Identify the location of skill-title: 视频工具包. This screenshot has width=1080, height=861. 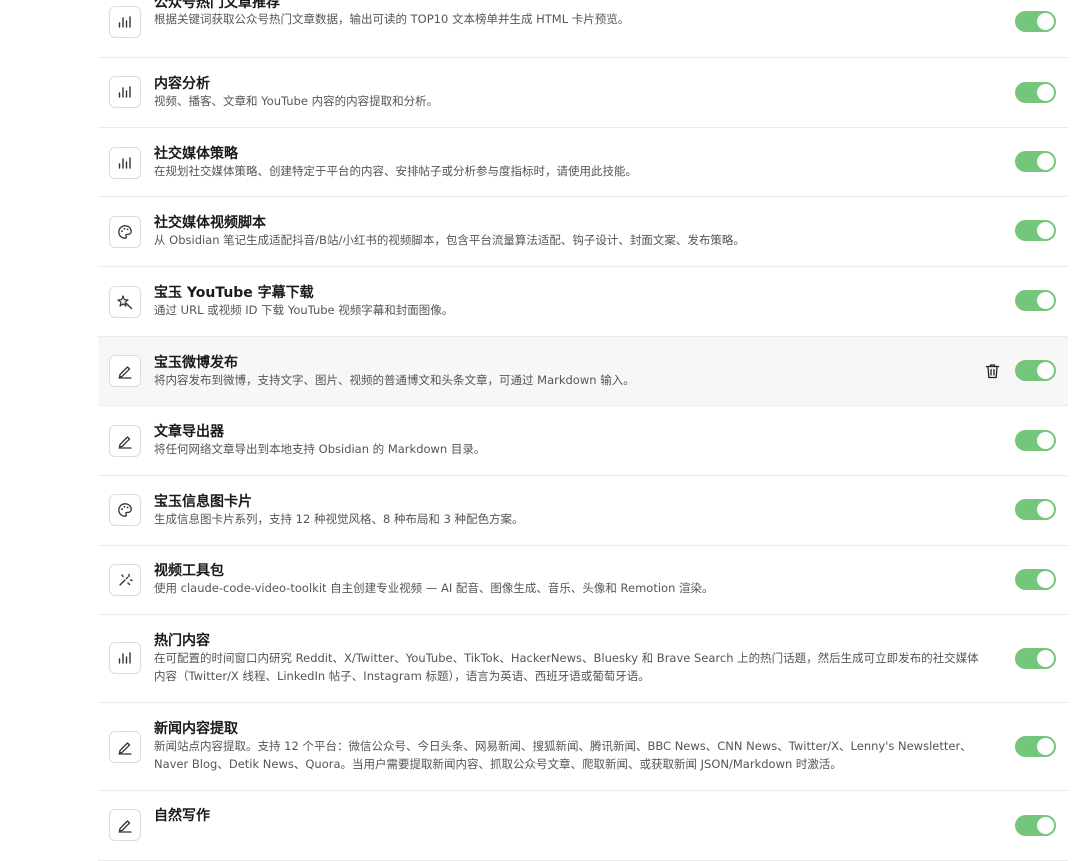
(189, 571).